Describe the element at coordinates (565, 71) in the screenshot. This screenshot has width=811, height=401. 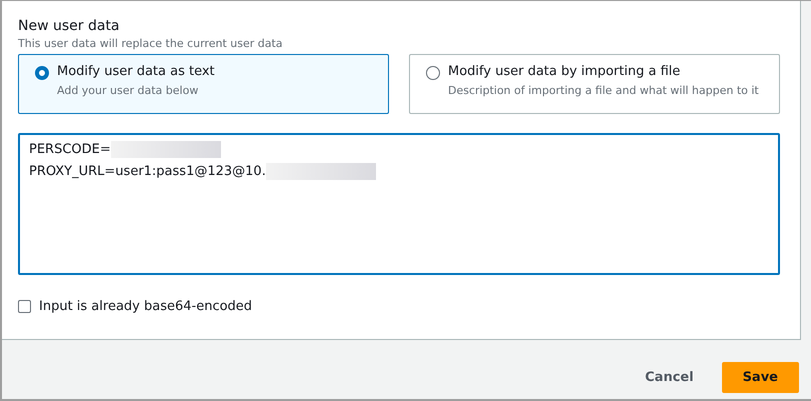
I see `option-label: Modify user data by importing a file` at that location.